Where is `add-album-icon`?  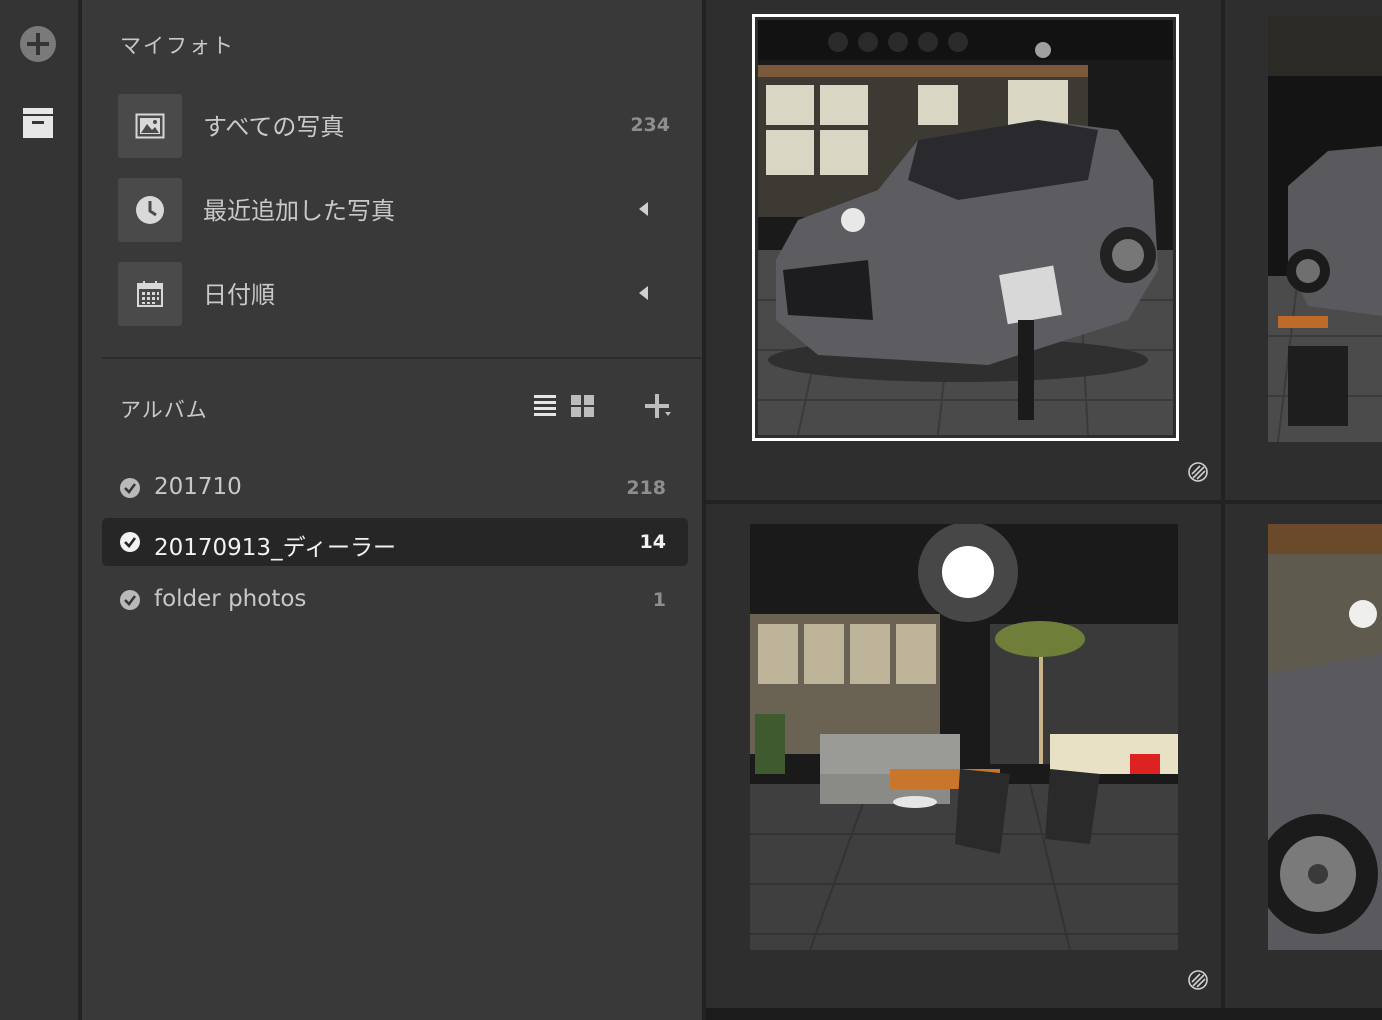
add-album-icon is located at coordinates (658, 409).